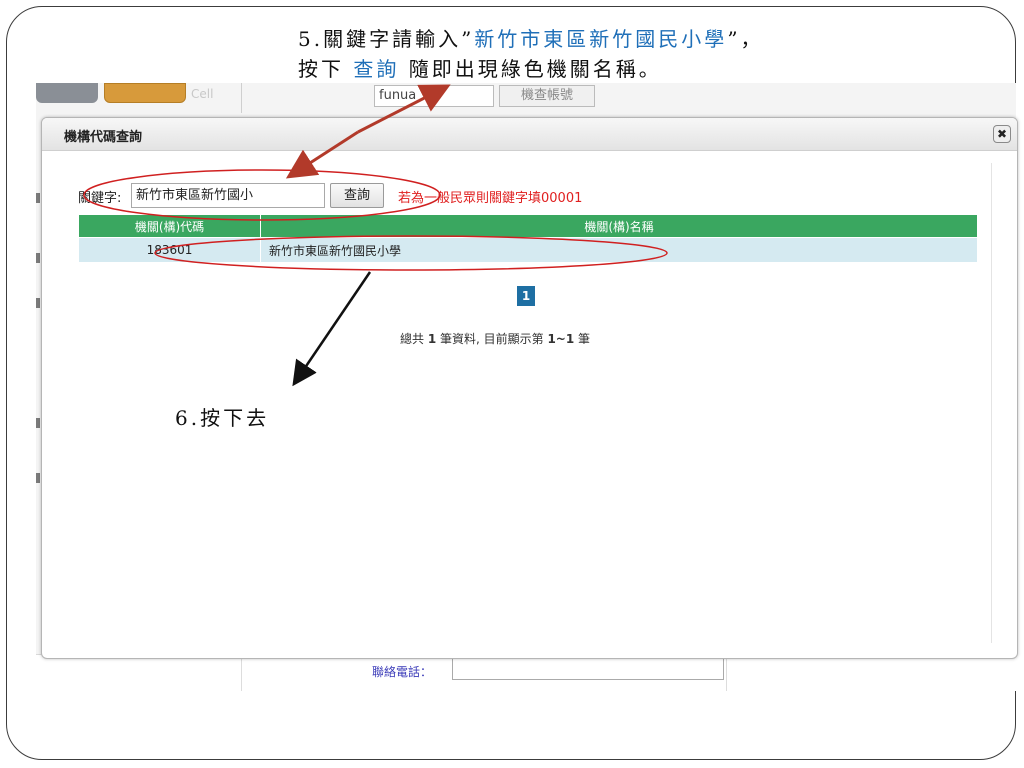 This screenshot has height=768, width=1024. What do you see at coordinates (601, 39) in the screenshot?
I see `instruction-keyword: 新竹市東區新竹國民小學` at bounding box center [601, 39].